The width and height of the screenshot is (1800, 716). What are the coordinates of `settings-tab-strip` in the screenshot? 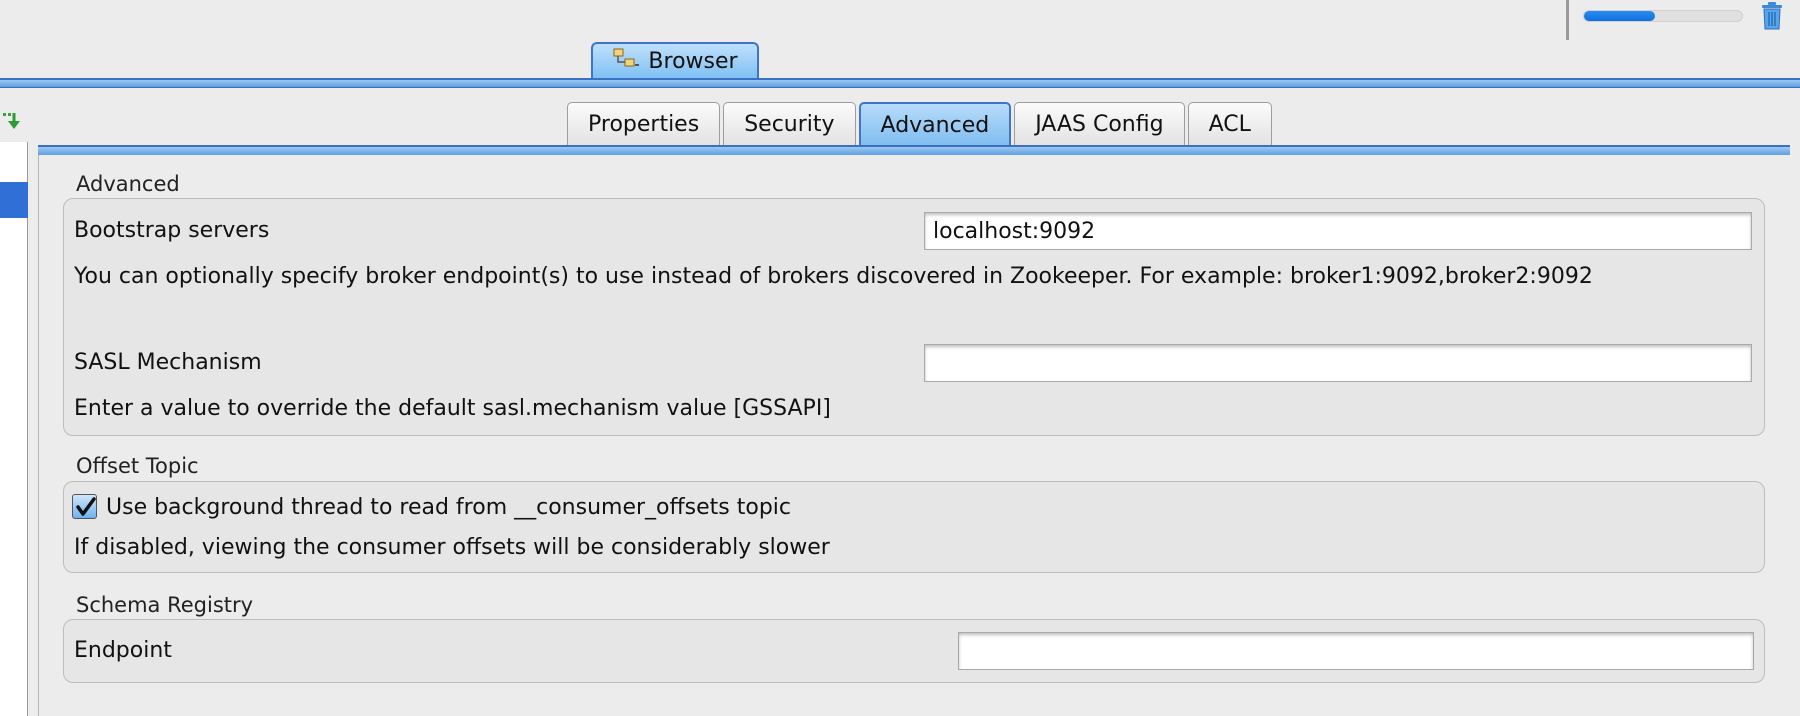 It's located at (914, 150).